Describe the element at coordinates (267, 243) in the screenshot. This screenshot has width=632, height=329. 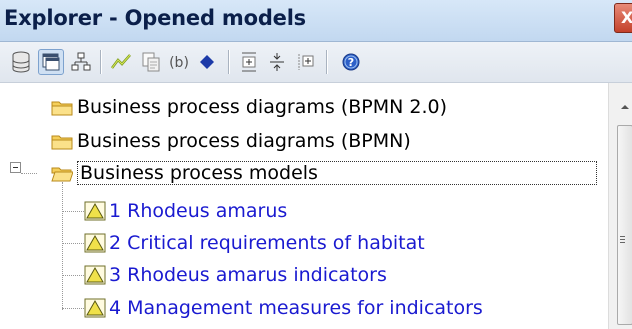
I see `model-label: 2 Critical requirements of habitat` at that location.